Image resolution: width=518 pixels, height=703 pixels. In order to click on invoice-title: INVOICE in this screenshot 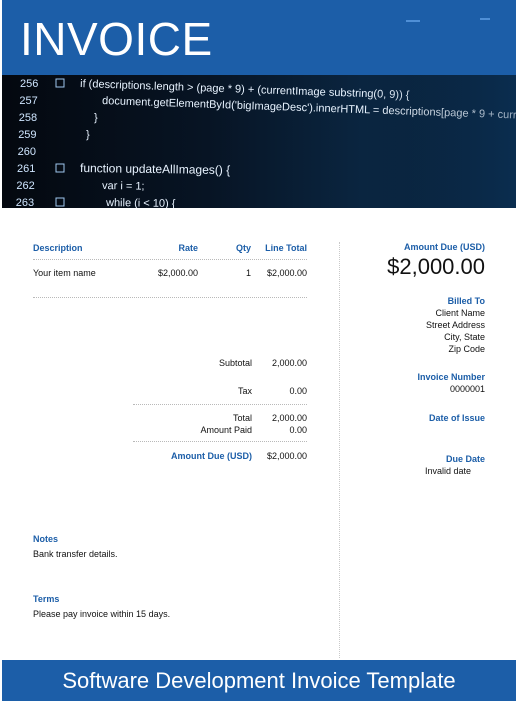, I will do `click(116, 39)`.